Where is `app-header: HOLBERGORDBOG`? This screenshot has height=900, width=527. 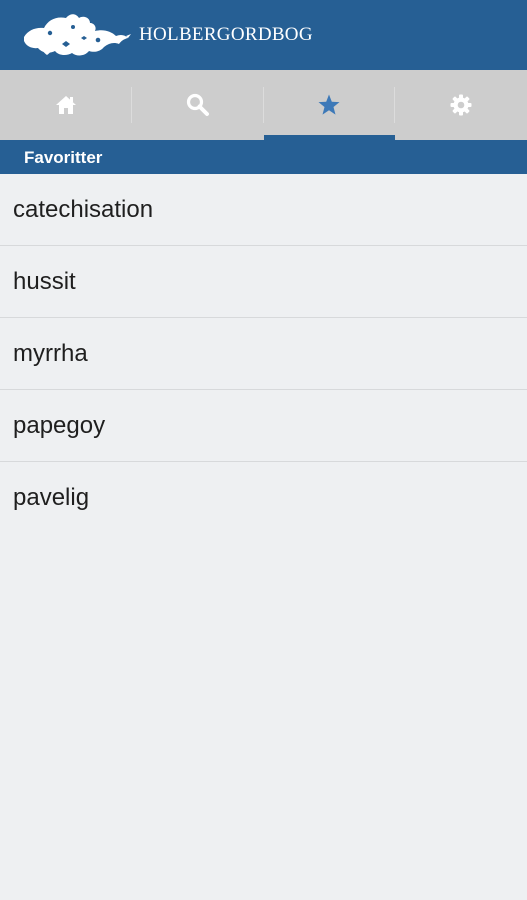
app-header: HOLBERGORDBOG is located at coordinates (263, 35).